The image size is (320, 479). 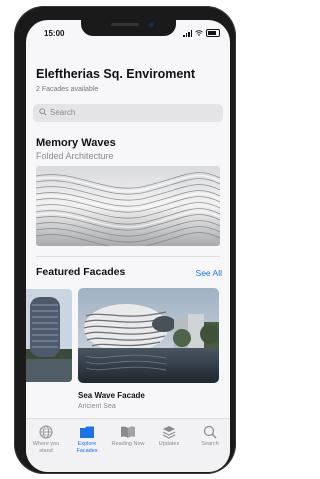 I want to click on tab-where-you-stand: Where you stand, so click(x=46, y=440).